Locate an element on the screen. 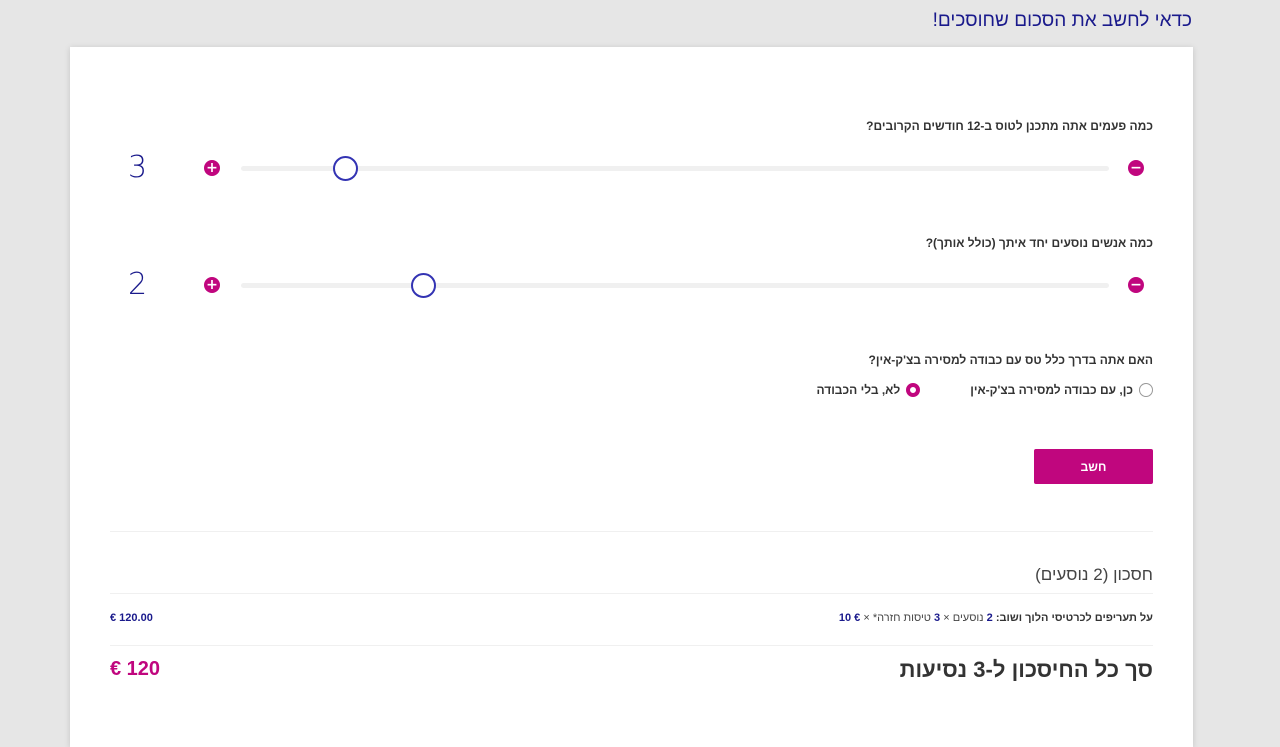 The width and height of the screenshot is (1280, 747). radio-button-no is located at coordinates (913, 390).